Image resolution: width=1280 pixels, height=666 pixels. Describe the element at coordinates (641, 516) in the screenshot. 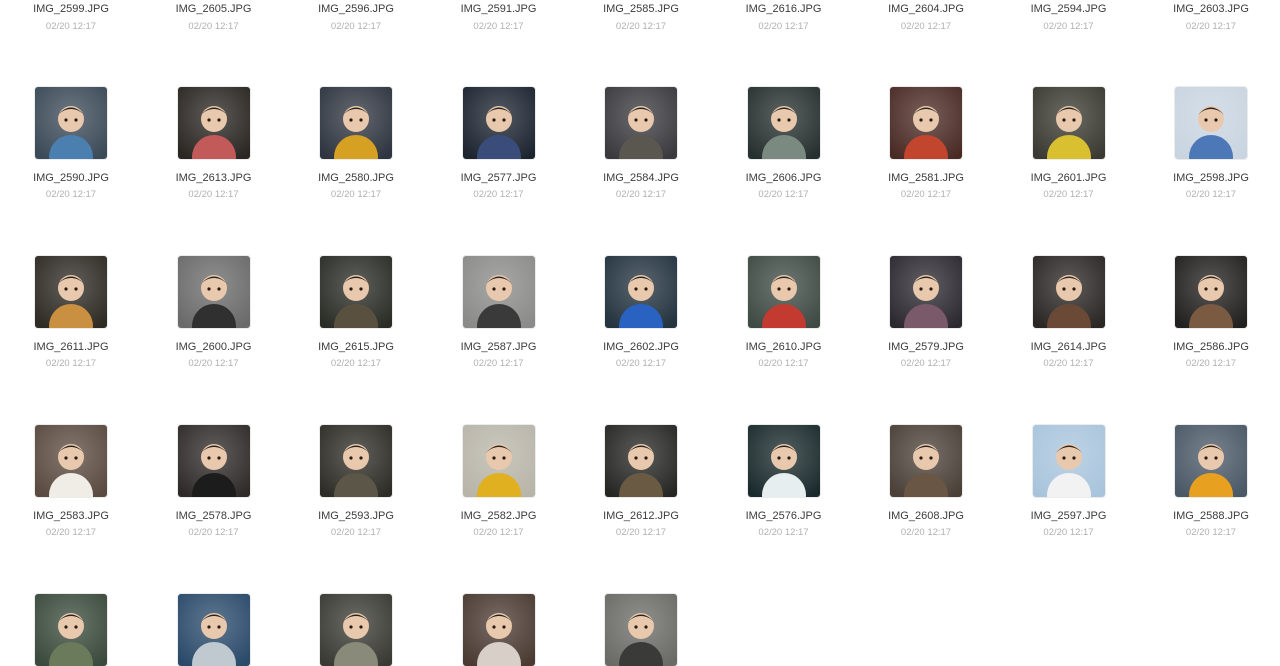

I see `file-name: IMG_2612.JPG` at that location.